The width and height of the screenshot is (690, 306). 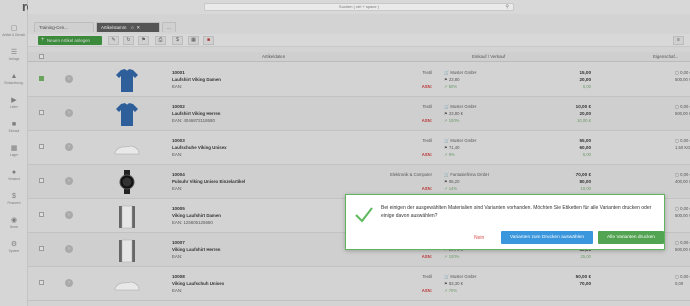 What do you see at coordinates (196, 79) in the screenshot?
I see `article-name: Laufshirt Viking Damen` at bounding box center [196, 79].